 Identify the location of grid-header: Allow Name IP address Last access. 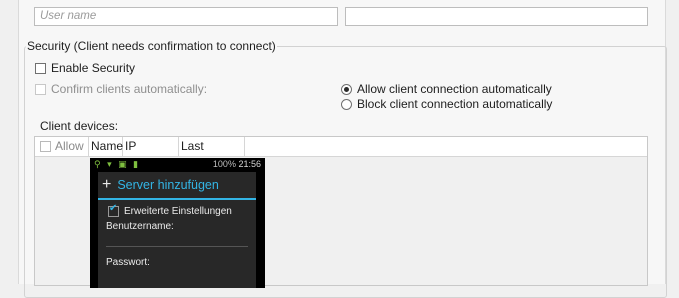
(341, 154).